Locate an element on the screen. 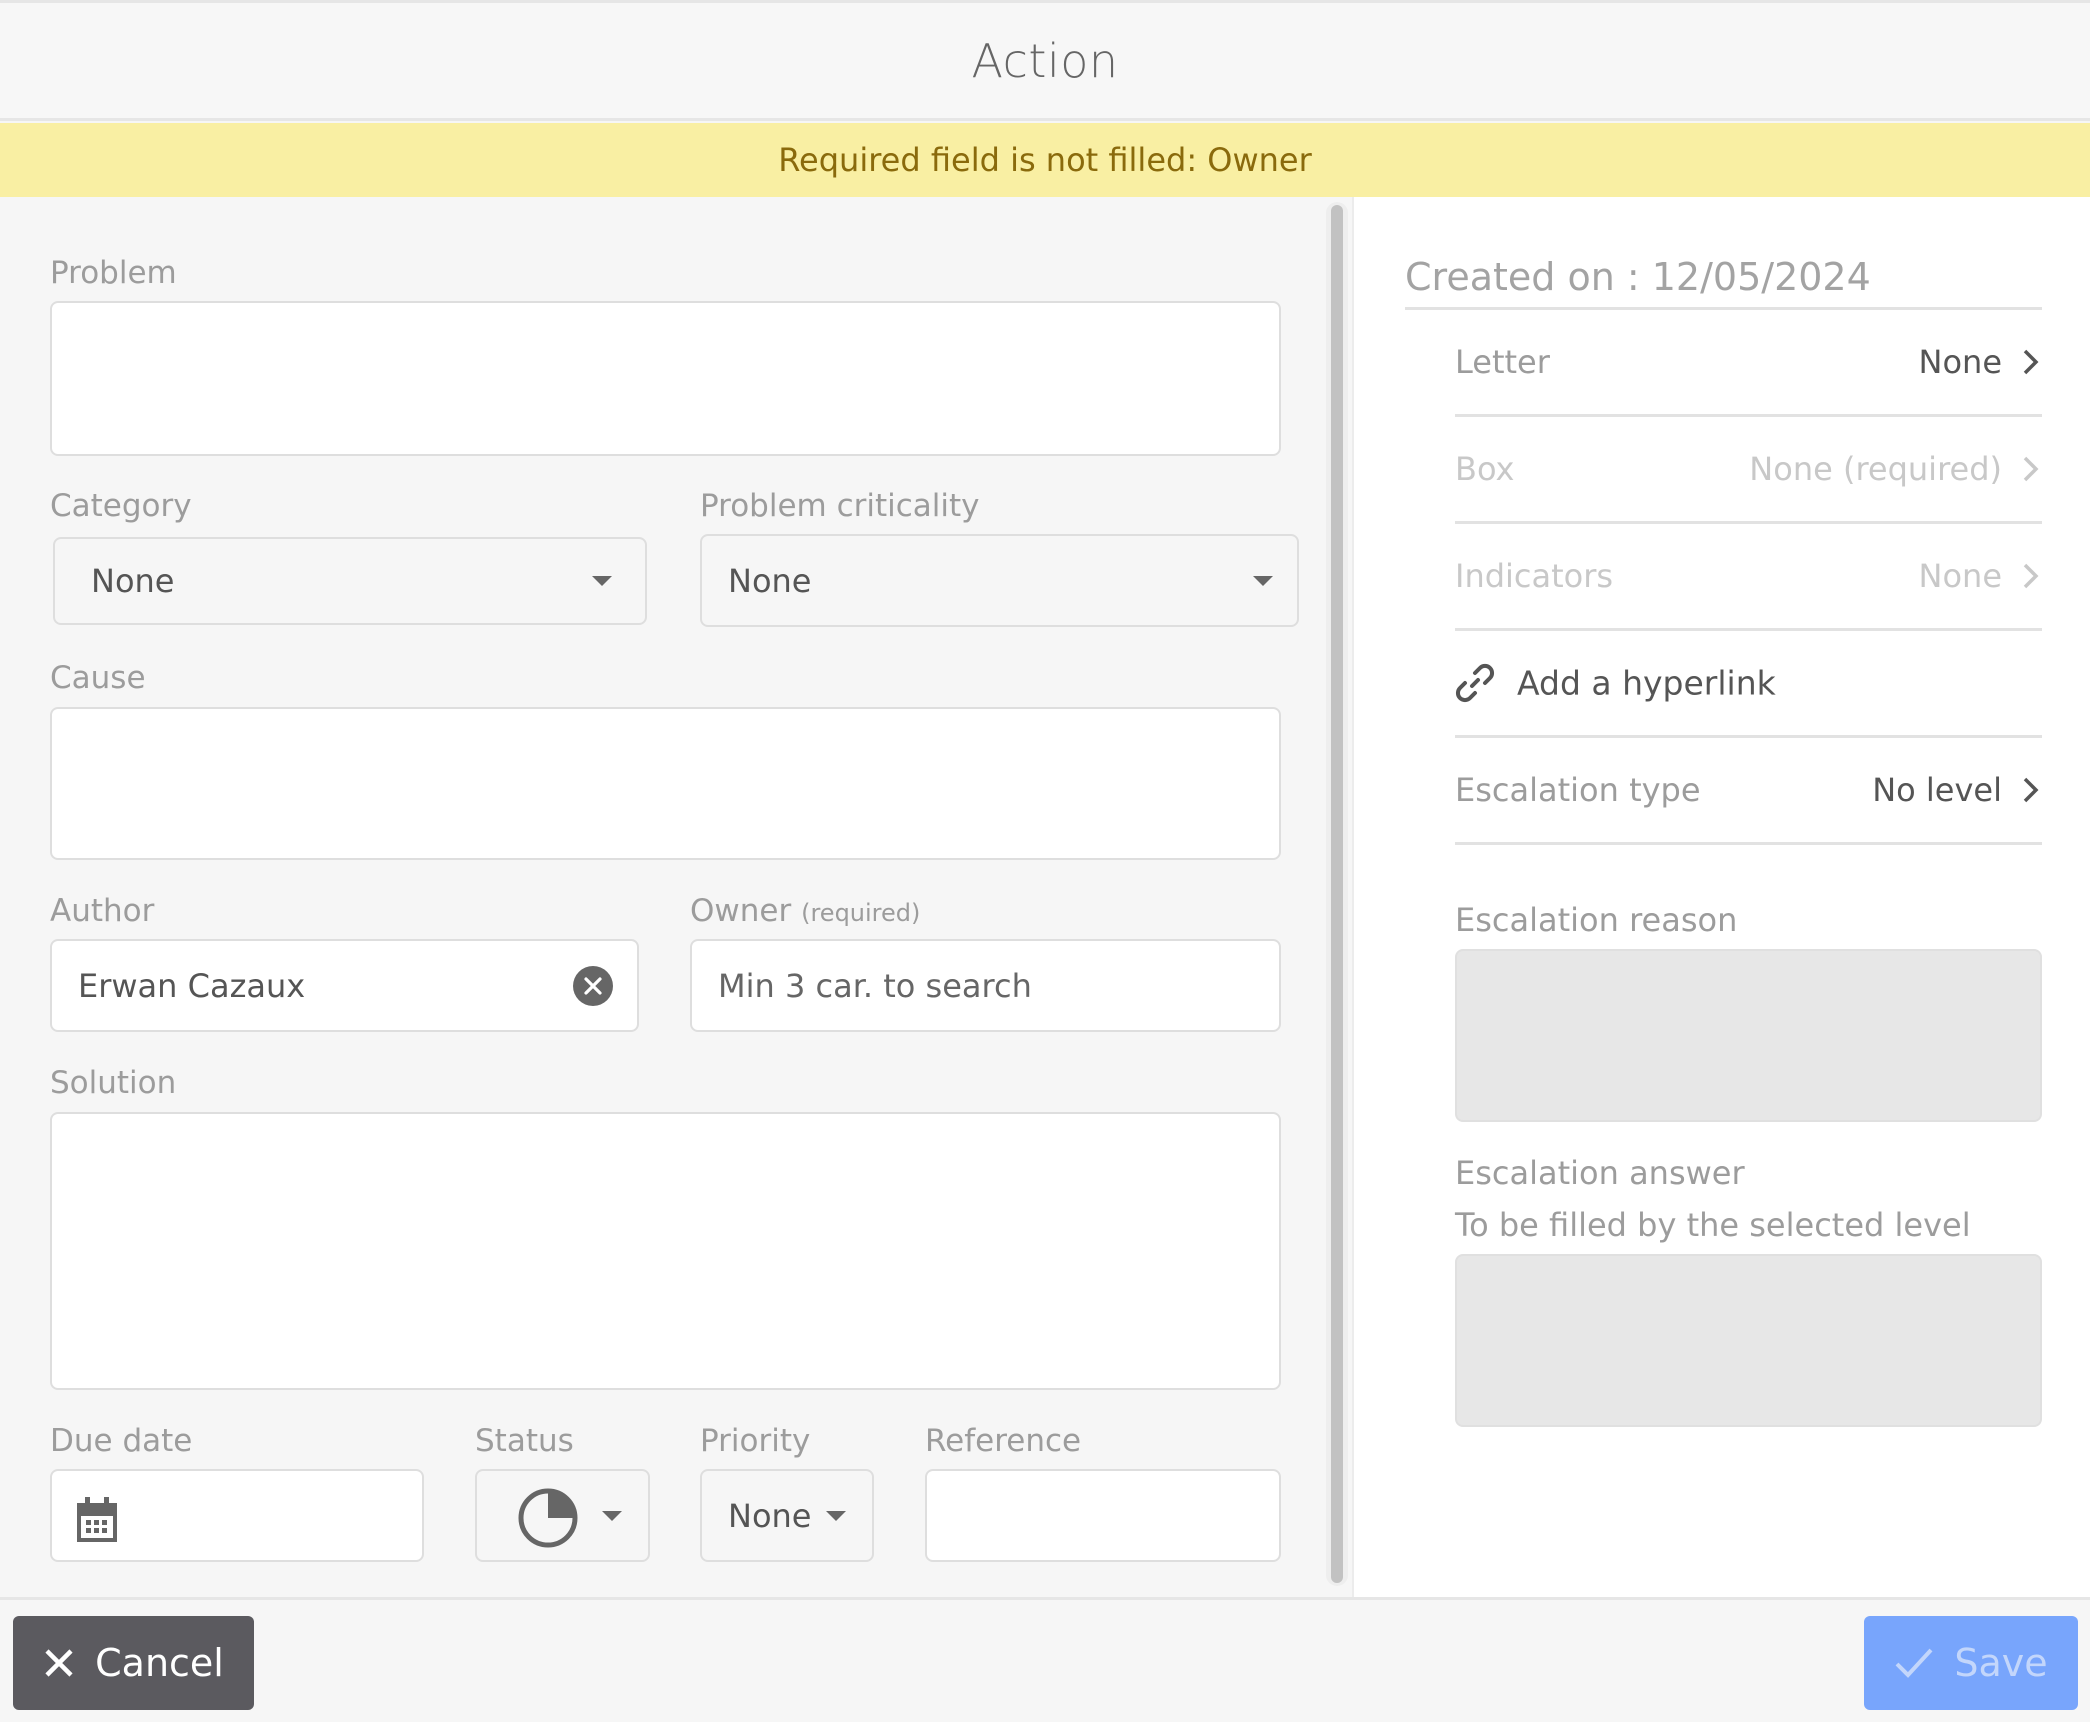 The image size is (2090, 1722). indicators-row: Indicators None is located at coordinates (1748, 577).